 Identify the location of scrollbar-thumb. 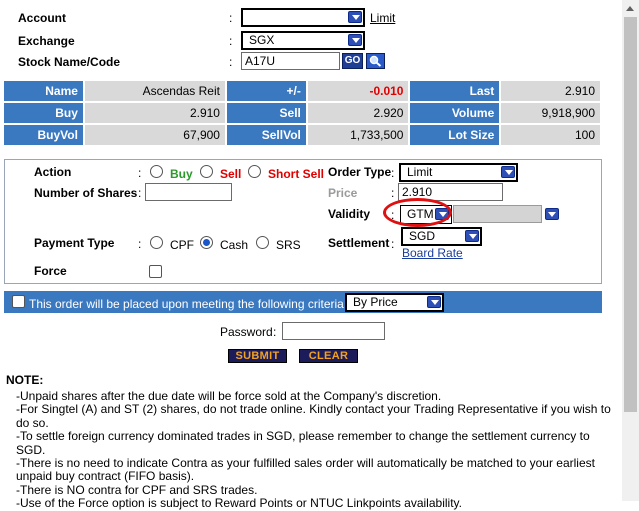
(630, 214).